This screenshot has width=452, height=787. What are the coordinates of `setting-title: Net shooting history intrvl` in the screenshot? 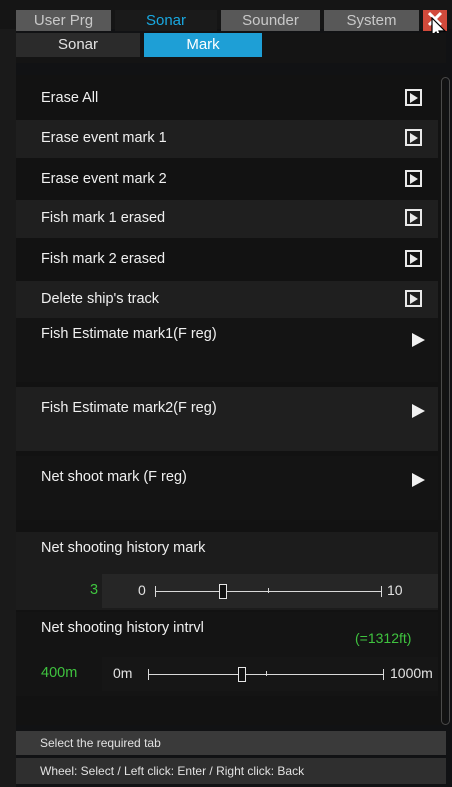 It's located at (122, 628).